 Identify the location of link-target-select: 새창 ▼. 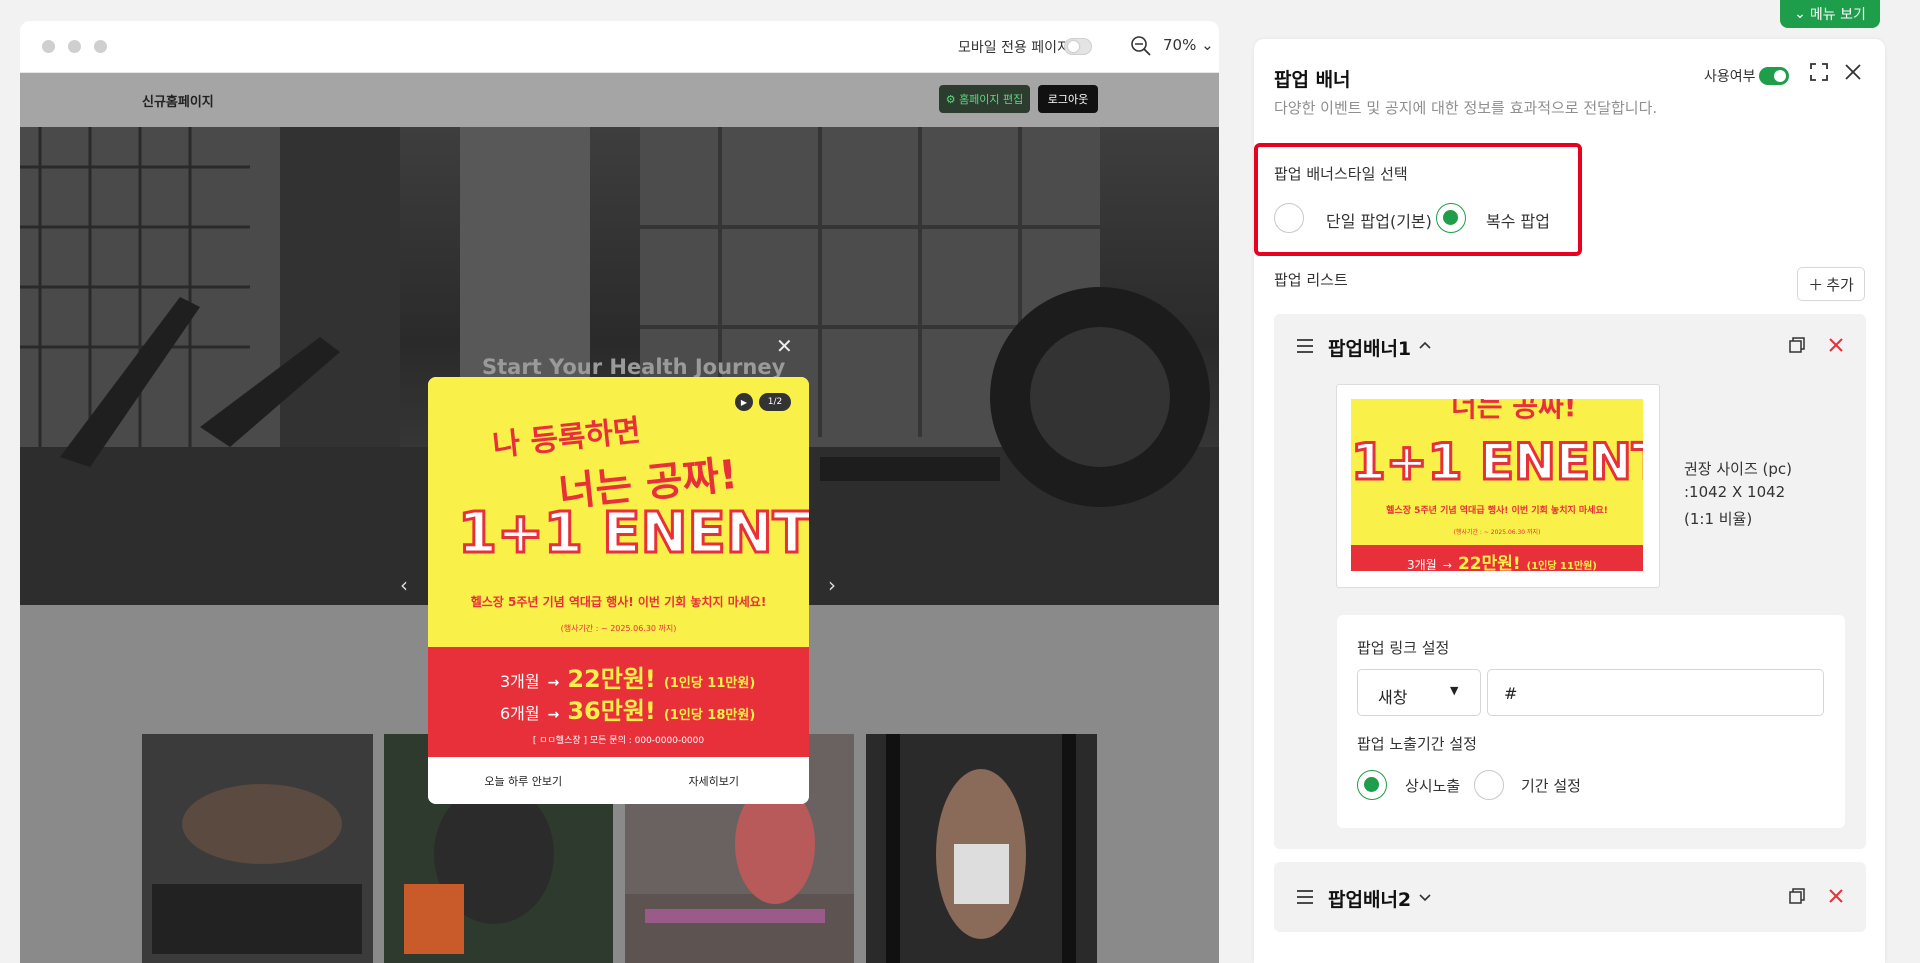
(1419, 692).